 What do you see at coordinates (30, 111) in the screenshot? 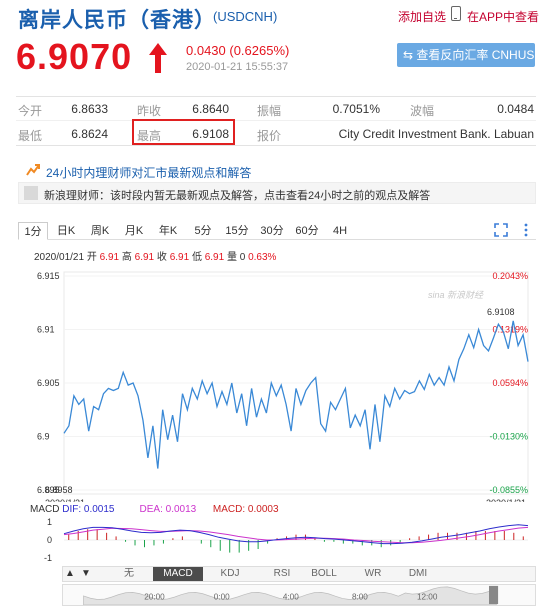
I see `open-label: 今开` at bounding box center [30, 111].